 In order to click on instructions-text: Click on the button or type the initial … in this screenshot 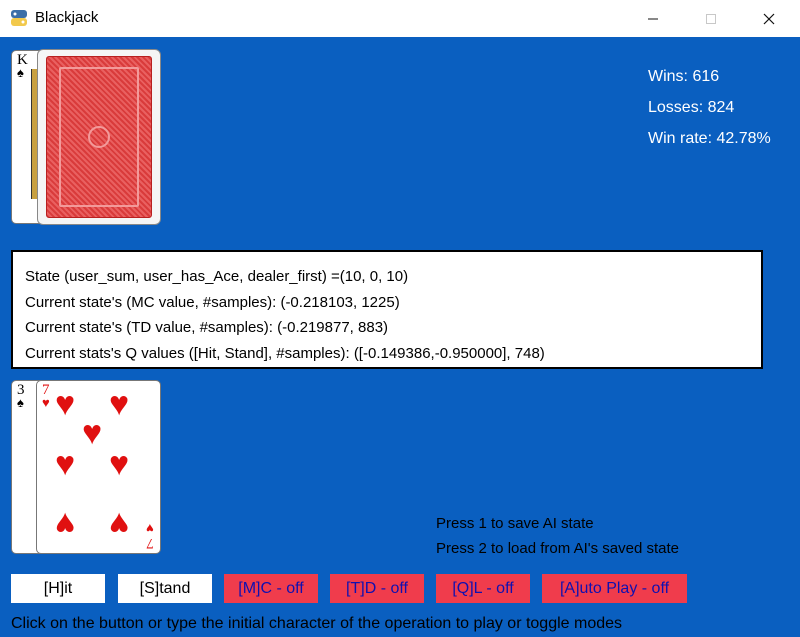, I will do `click(317, 623)`.